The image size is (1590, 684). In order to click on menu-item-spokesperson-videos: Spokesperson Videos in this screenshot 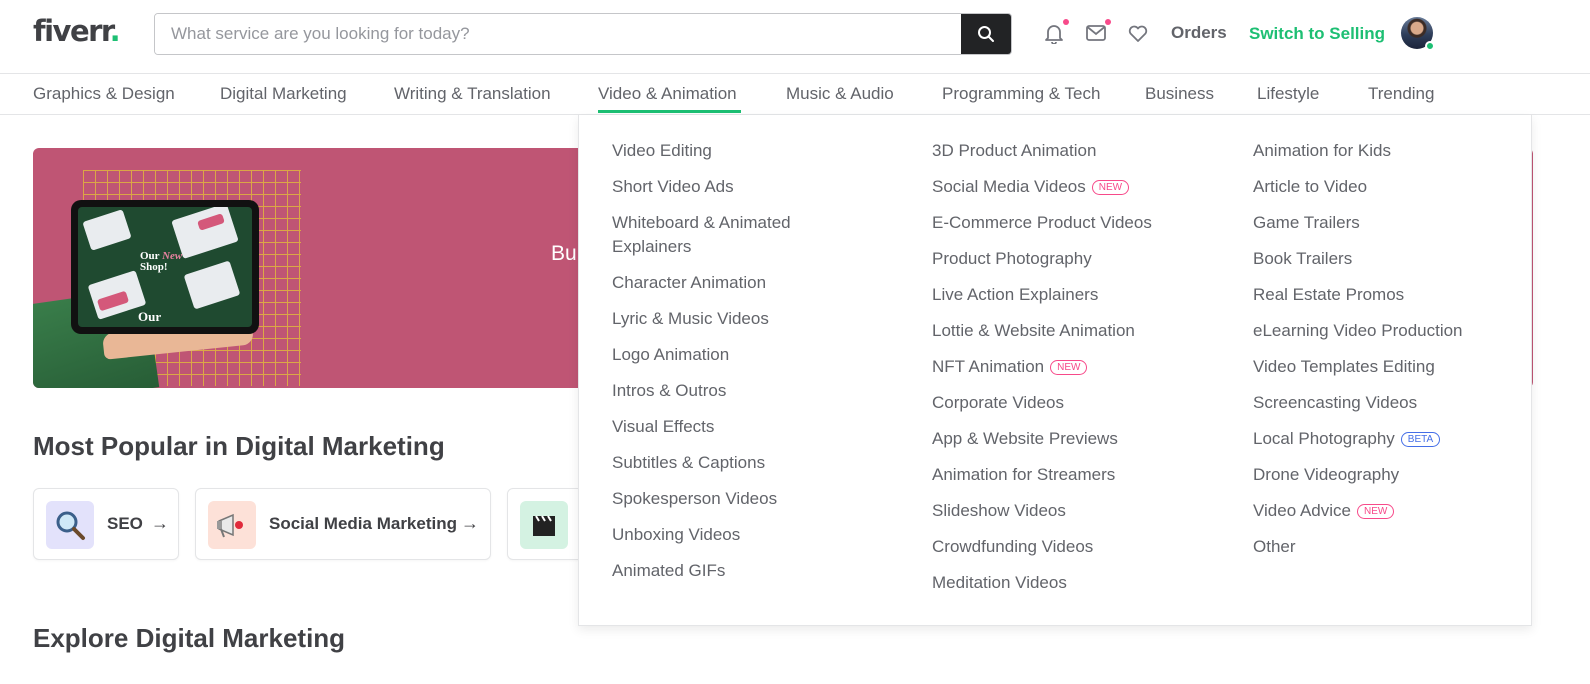, I will do `click(727, 499)`.